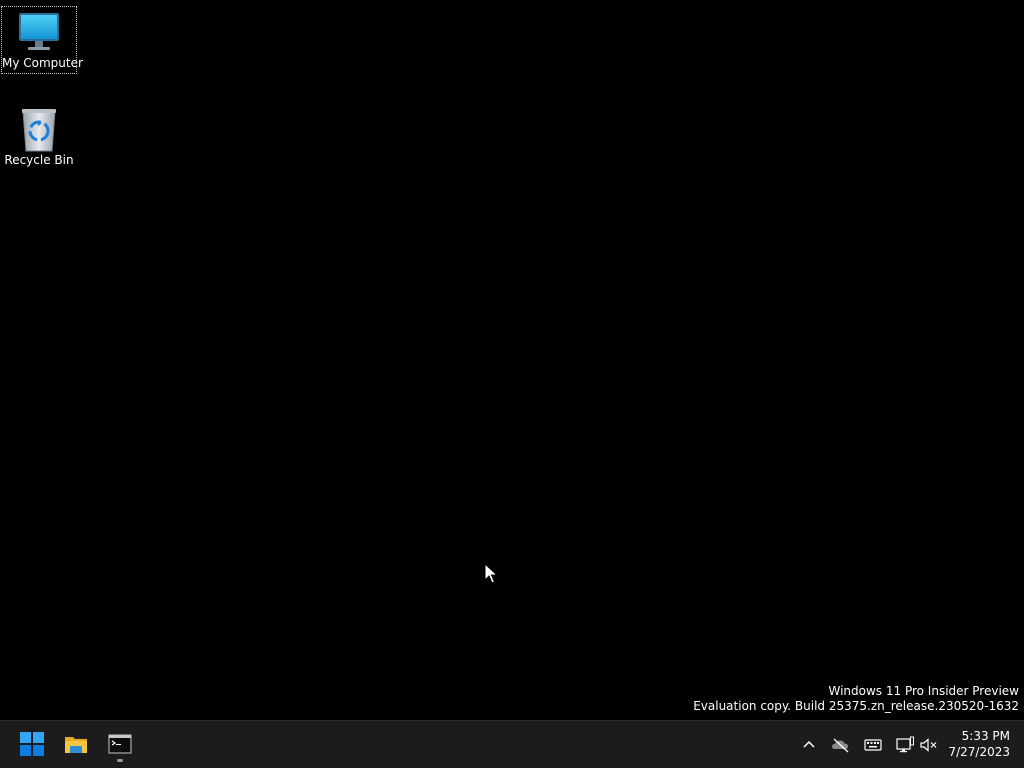 Image resolution: width=1024 pixels, height=768 pixels. Describe the element at coordinates (491, 573) in the screenshot. I see `mouse-cursor-icon` at that location.